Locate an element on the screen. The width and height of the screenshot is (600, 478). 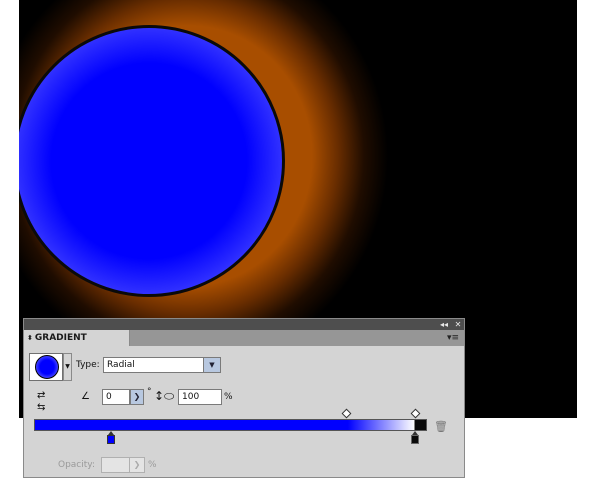
opacity-label: Opacity: is located at coordinates (76, 465).